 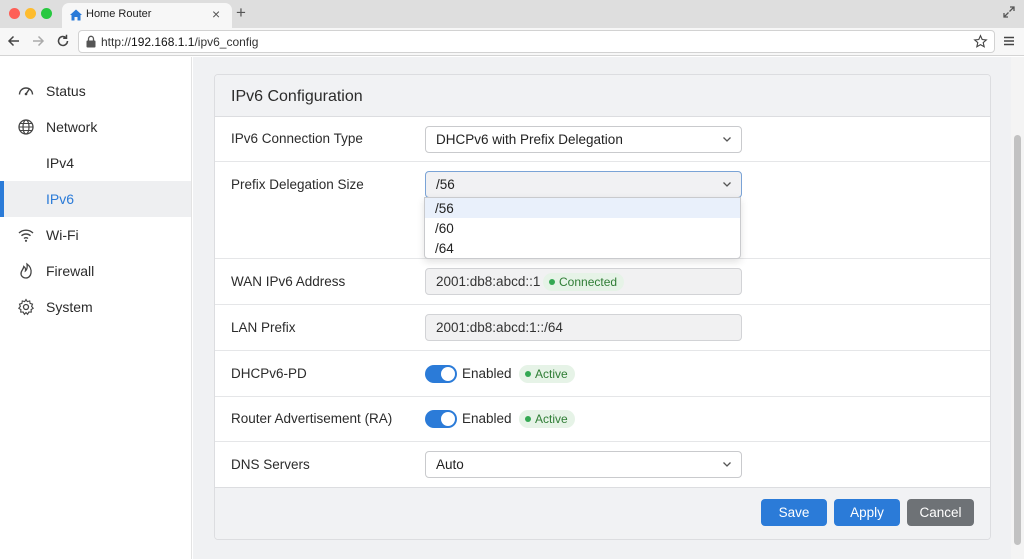 What do you see at coordinates (76, 15) in the screenshot?
I see `home-icon` at bounding box center [76, 15].